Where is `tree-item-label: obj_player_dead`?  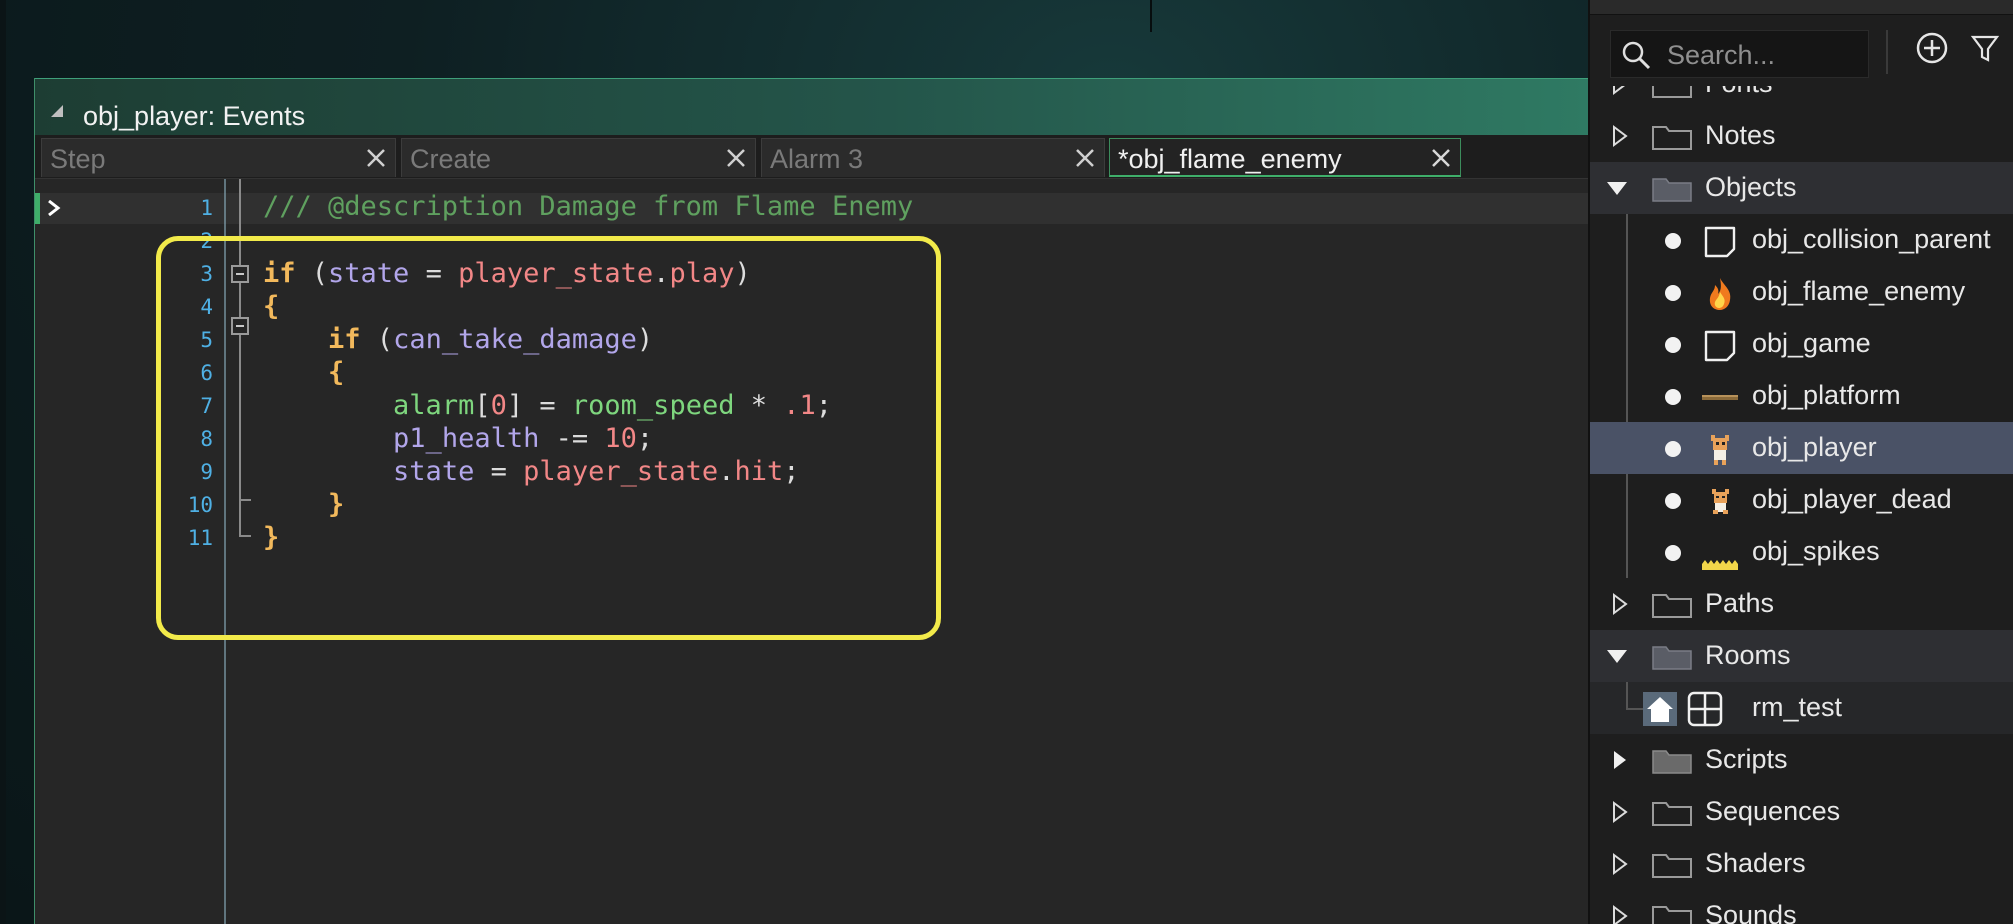
tree-item-label: obj_player_dead is located at coordinates (1852, 499).